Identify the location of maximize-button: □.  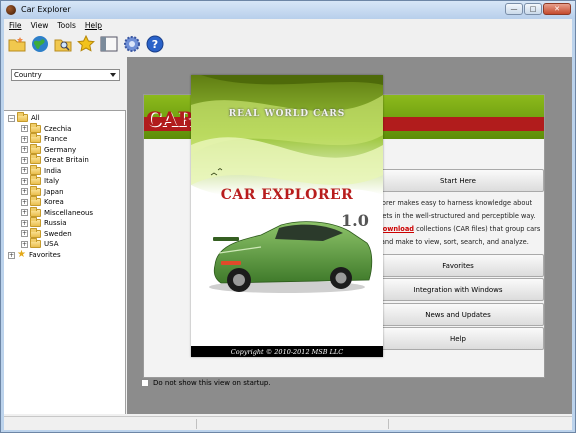
(533, 9).